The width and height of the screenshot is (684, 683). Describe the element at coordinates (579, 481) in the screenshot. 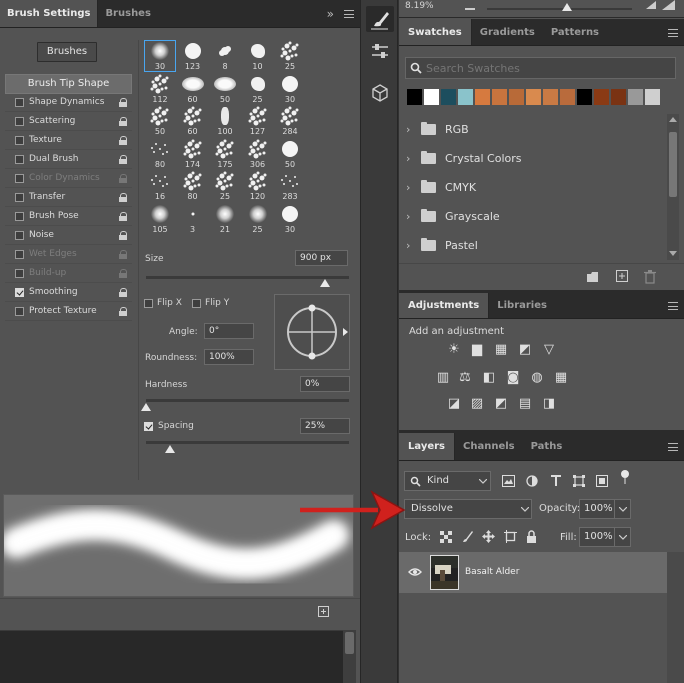

I see `filter-shape-icon` at that location.